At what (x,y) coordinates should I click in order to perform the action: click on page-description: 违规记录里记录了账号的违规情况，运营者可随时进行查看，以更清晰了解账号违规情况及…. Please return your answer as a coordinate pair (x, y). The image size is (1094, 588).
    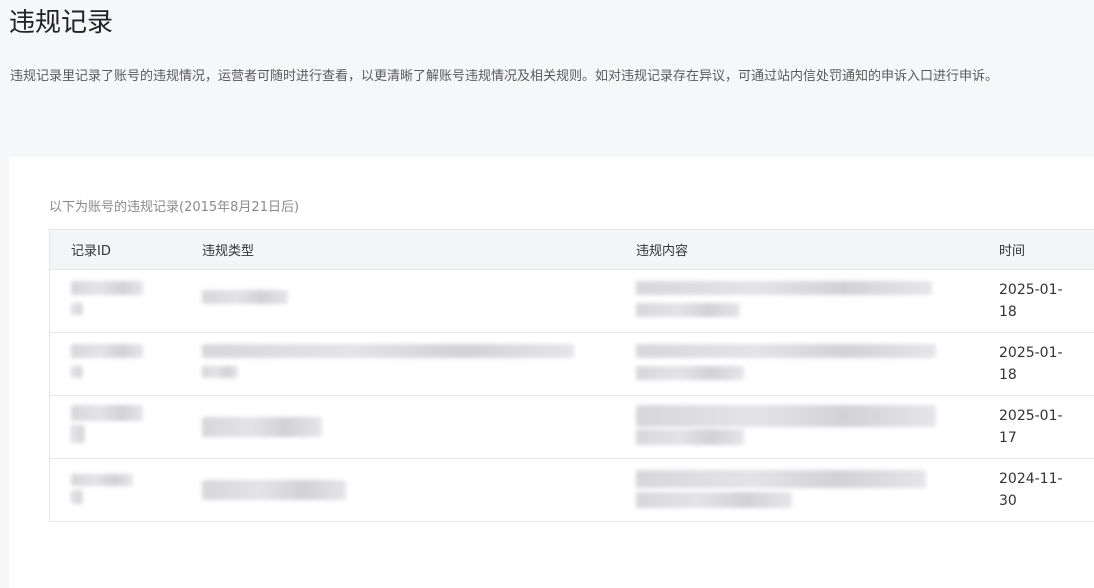
    Looking at the image, I should click on (504, 76).